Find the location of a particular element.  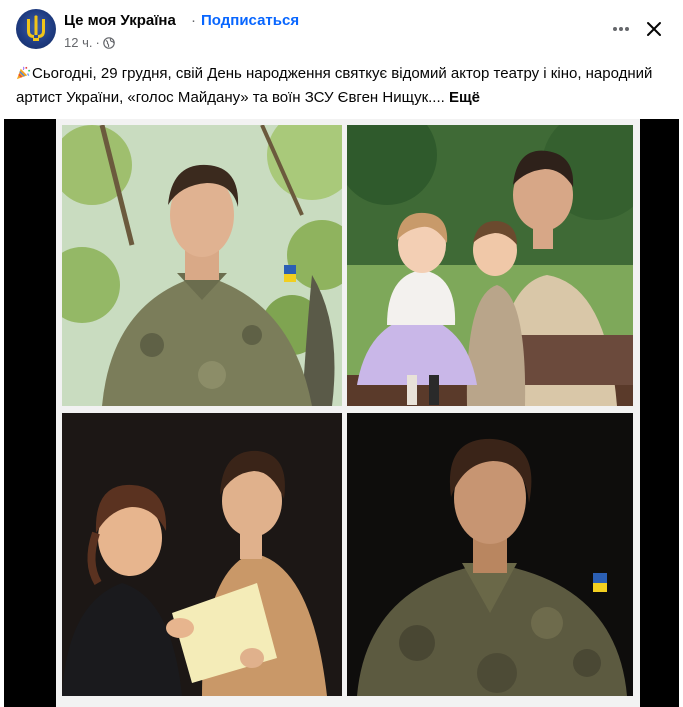

close-post-button is located at coordinates (654, 29).